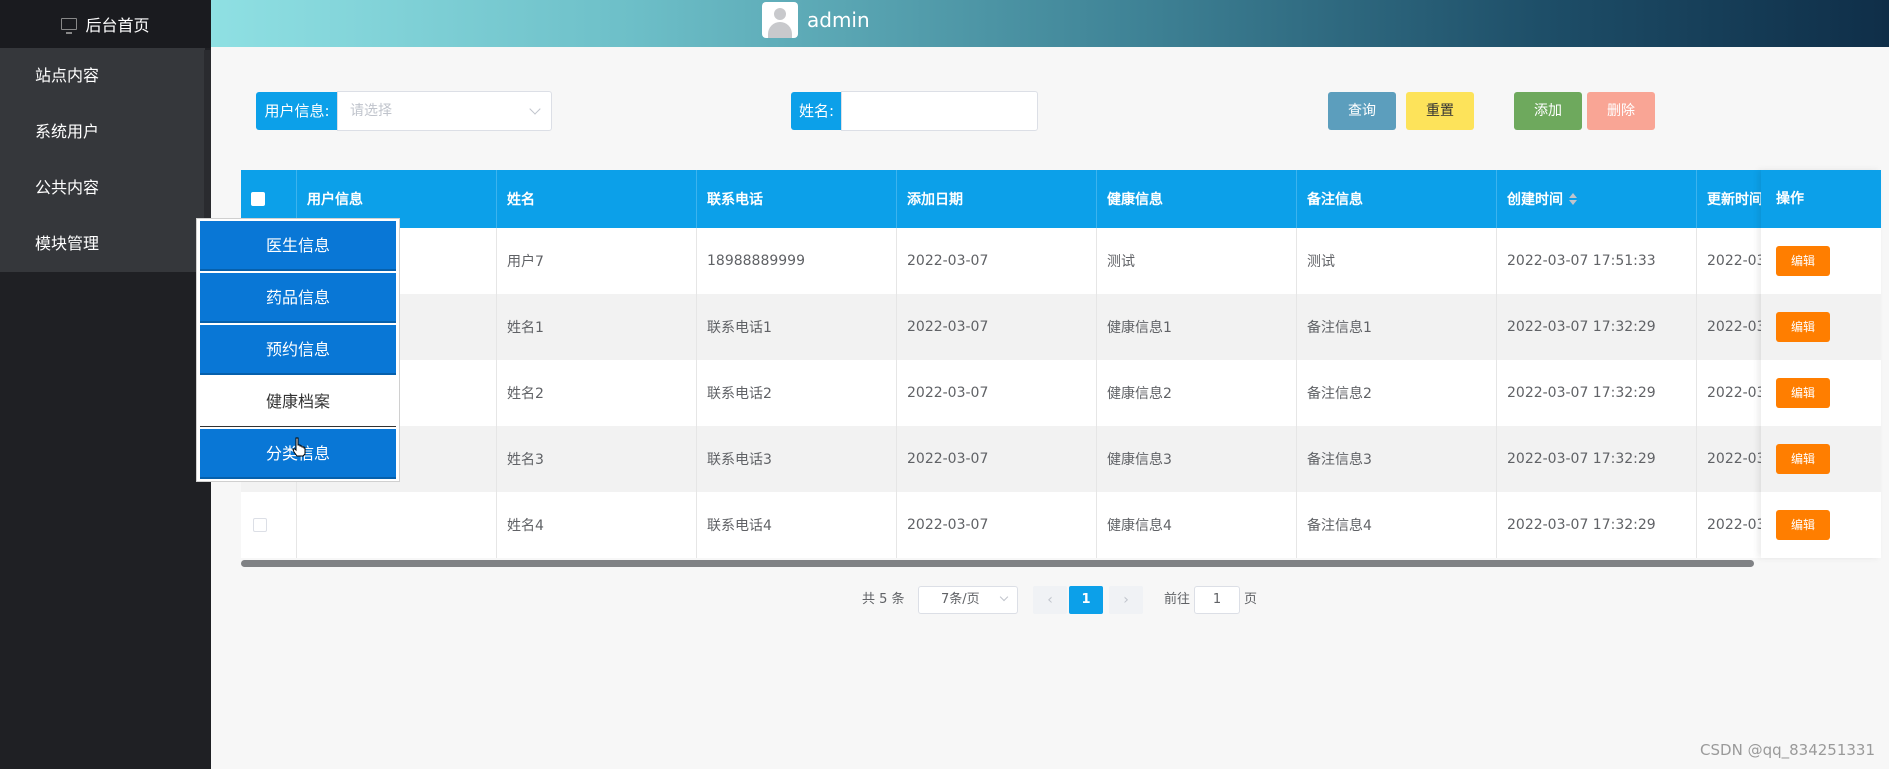 Image resolution: width=1889 pixels, height=769 pixels. What do you see at coordinates (1597, 261) in the screenshot?
I see `cell-created: 2022-03-07 17:51:33` at bounding box center [1597, 261].